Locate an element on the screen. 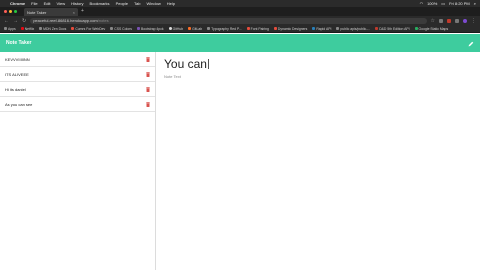 Image resolution: width=480 pixels, height=270 pixels. note-title-value: You can is located at coordinates (185, 63).